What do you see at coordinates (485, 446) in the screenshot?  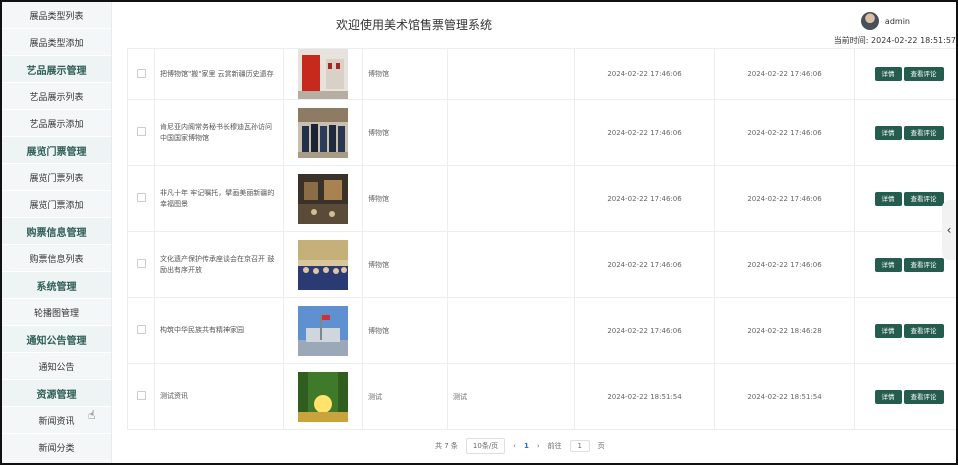 I see `page-size-select: 10条/页` at bounding box center [485, 446].